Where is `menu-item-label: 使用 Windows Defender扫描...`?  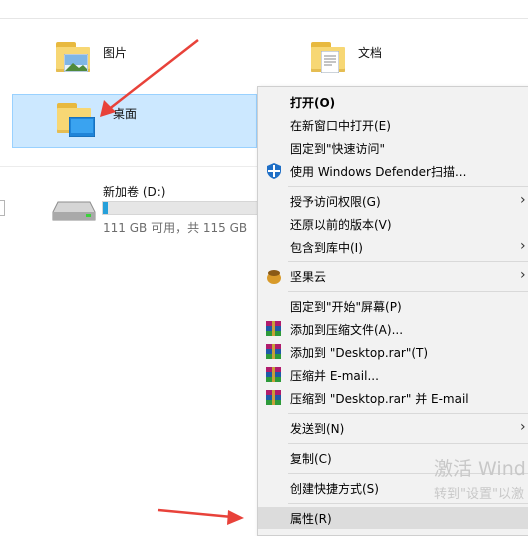
menu-item-label: 使用 Windows Defender扫描... is located at coordinates (378, 172).